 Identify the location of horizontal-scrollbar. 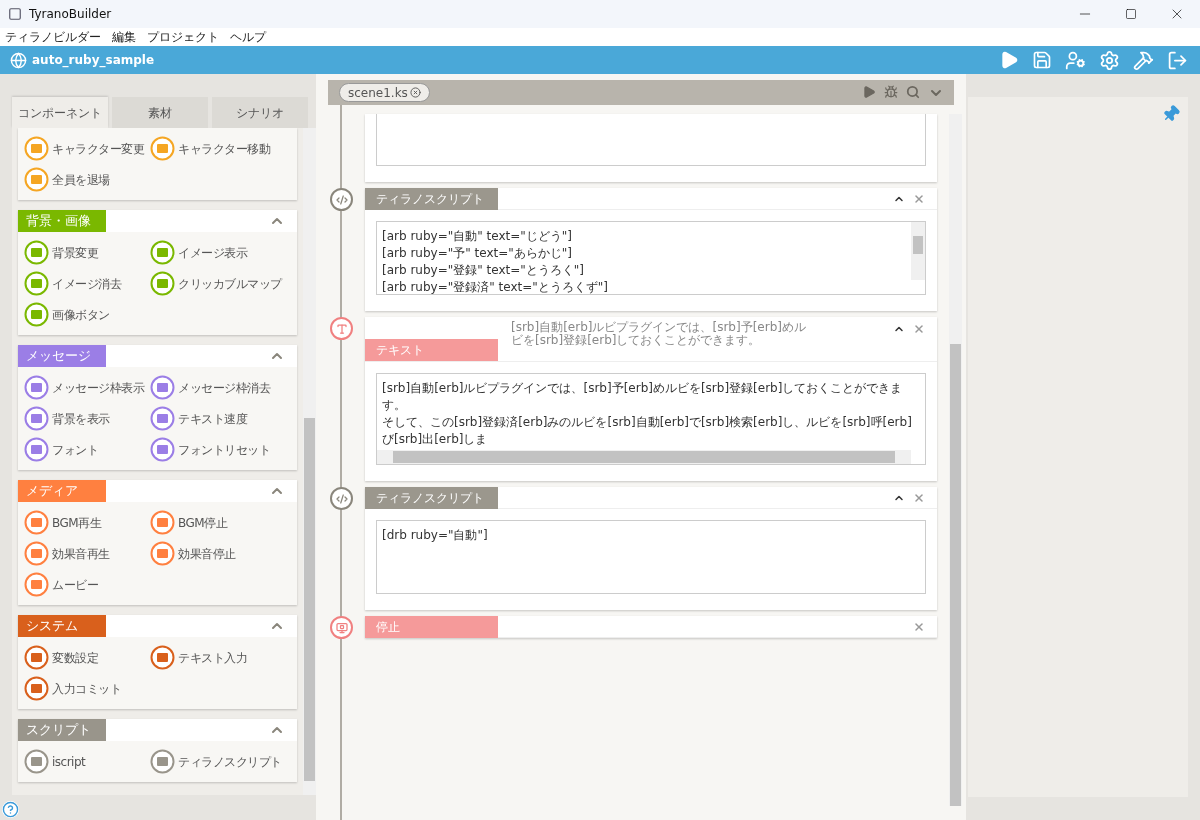
(644, 457).